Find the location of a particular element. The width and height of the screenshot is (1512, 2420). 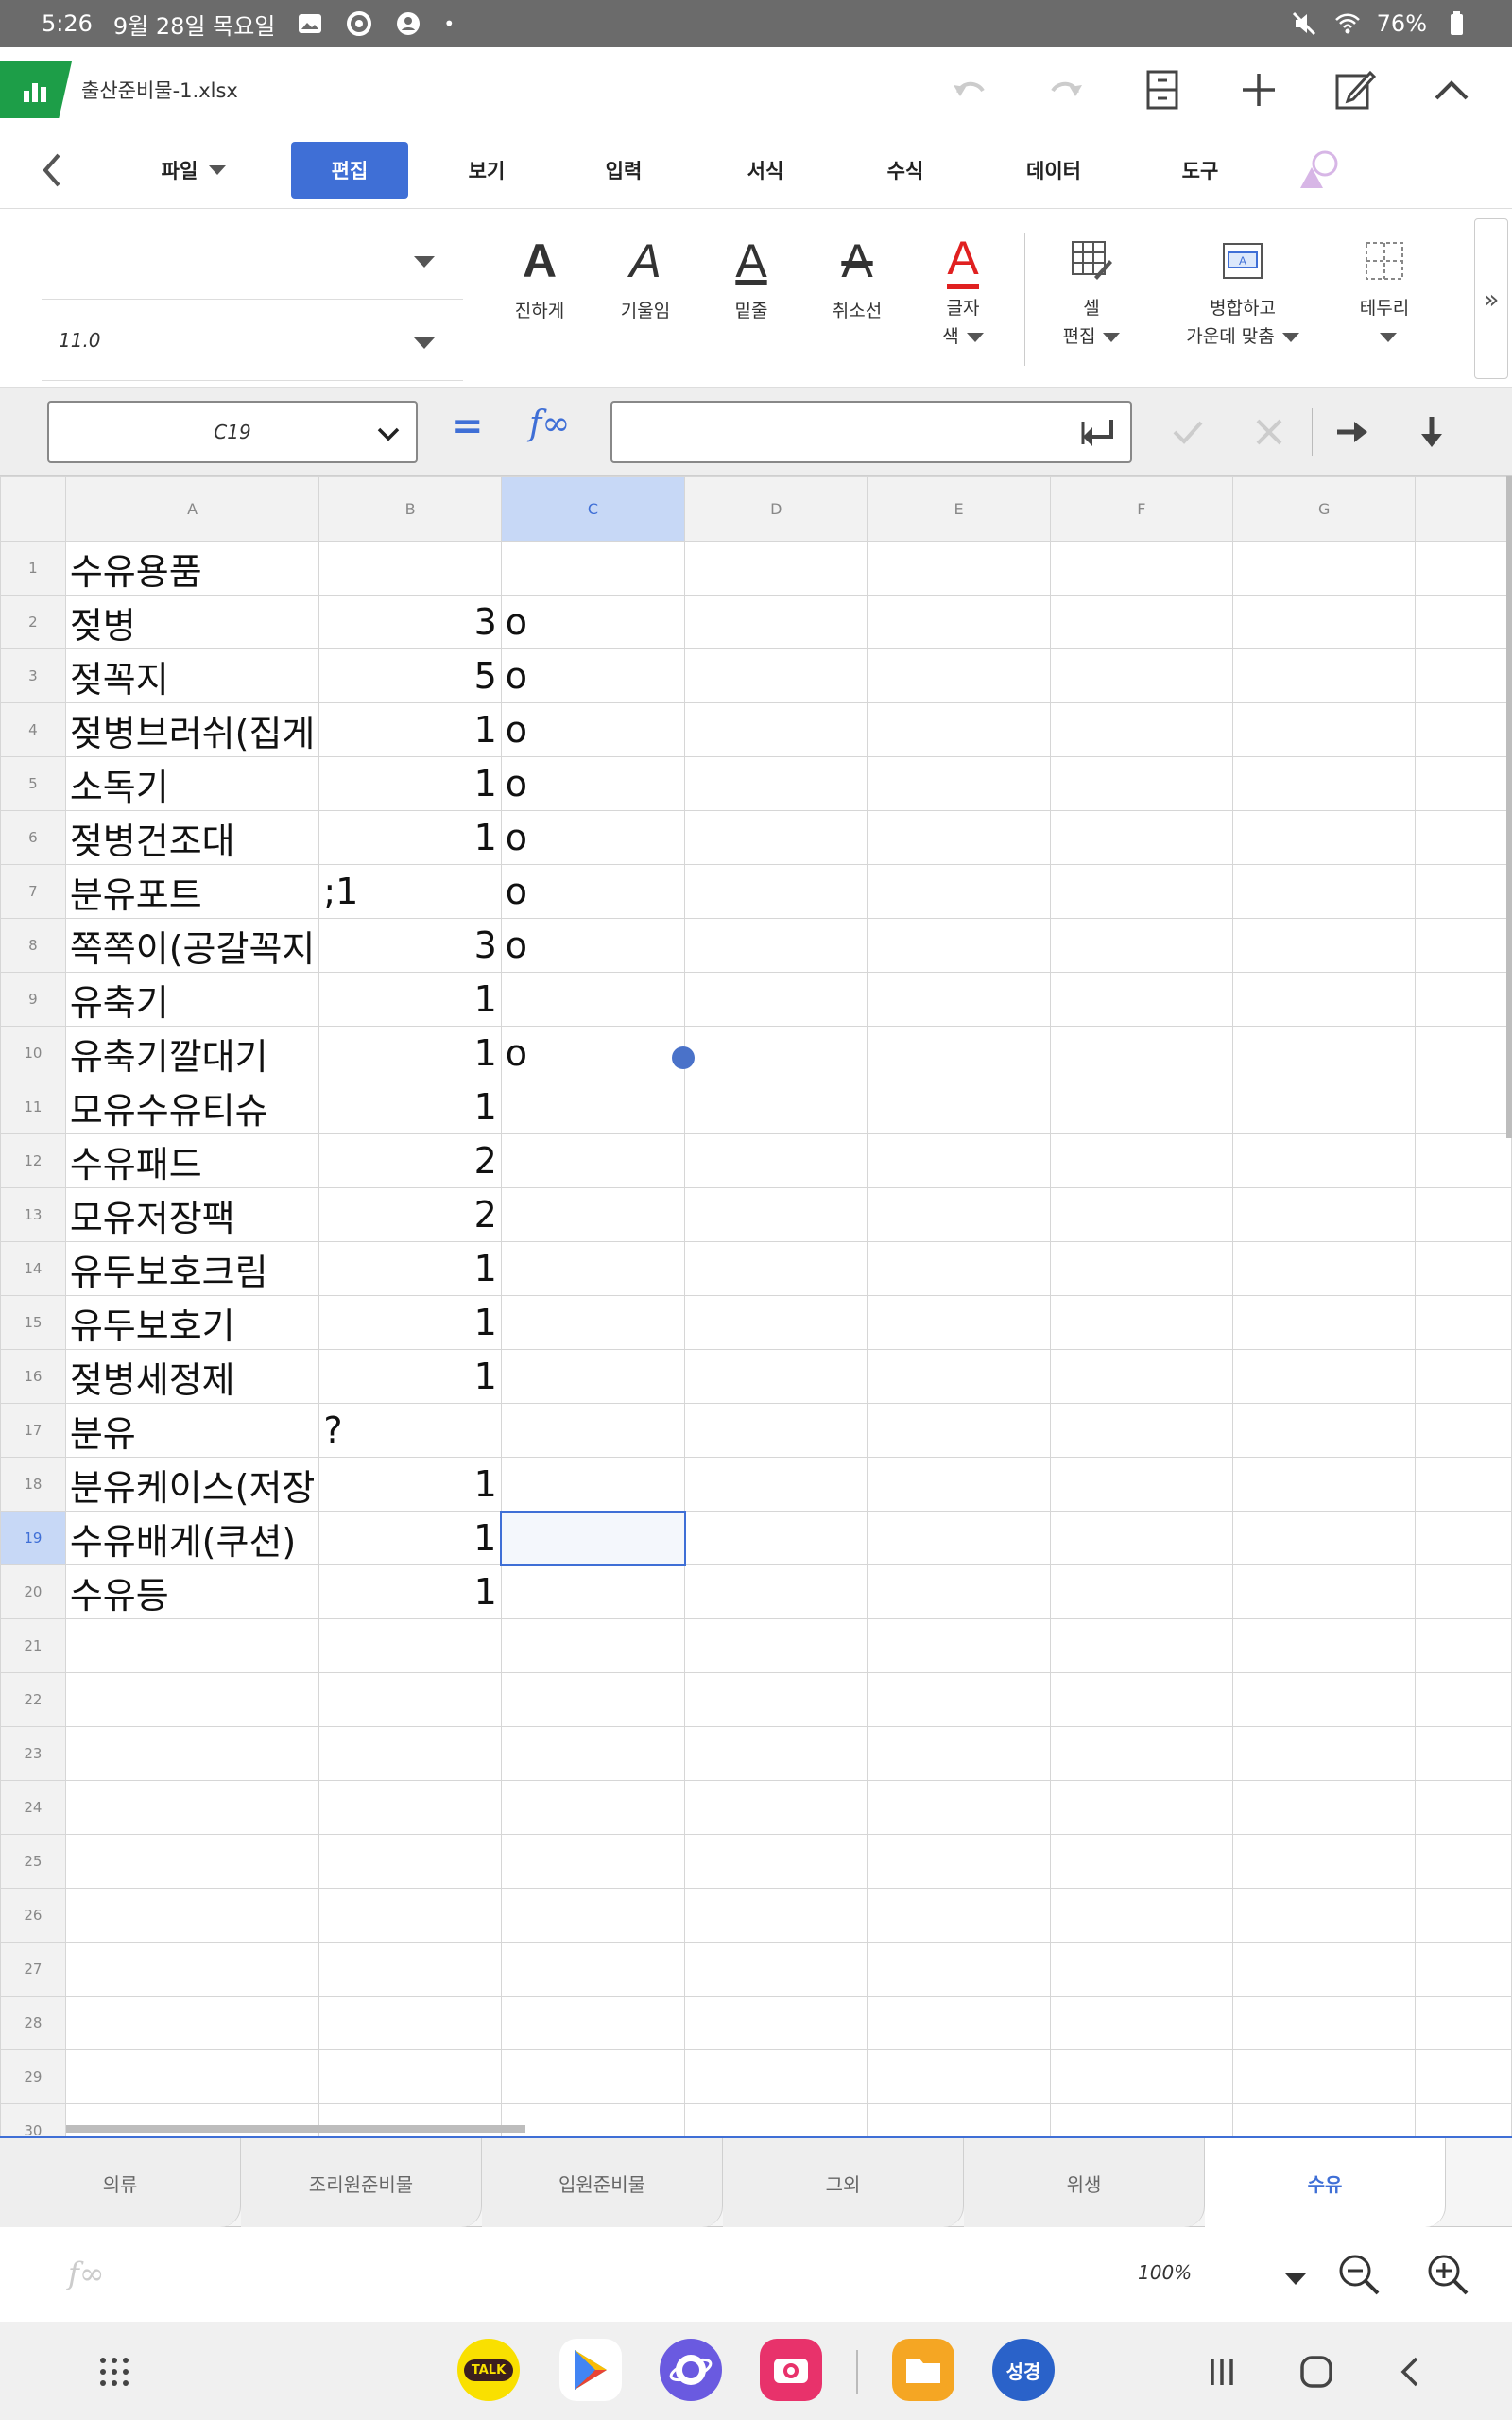

cell-b26 is located at coordinates (410, 1915).